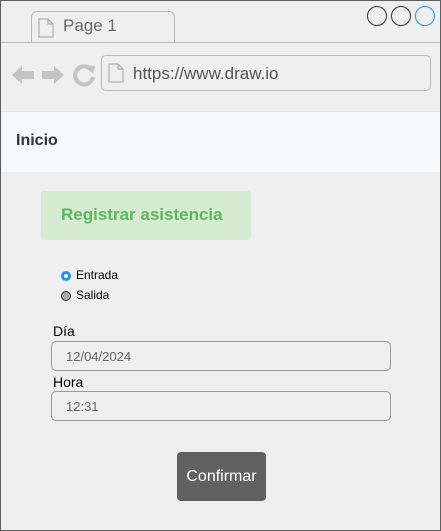  I want to click on confirm-button: Confirmar, so click(221, 476).